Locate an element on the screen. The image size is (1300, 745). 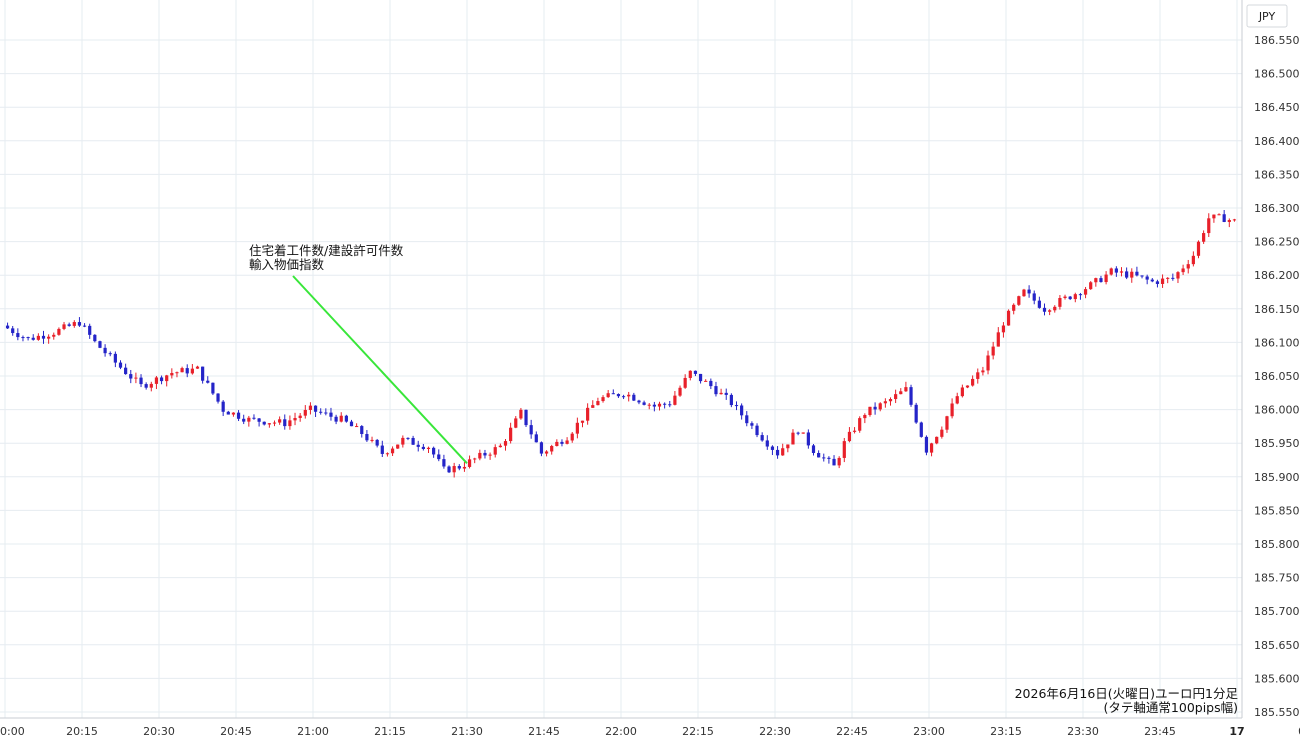
y-tick-label: 186.550 is located at coordinates (1277, 40).